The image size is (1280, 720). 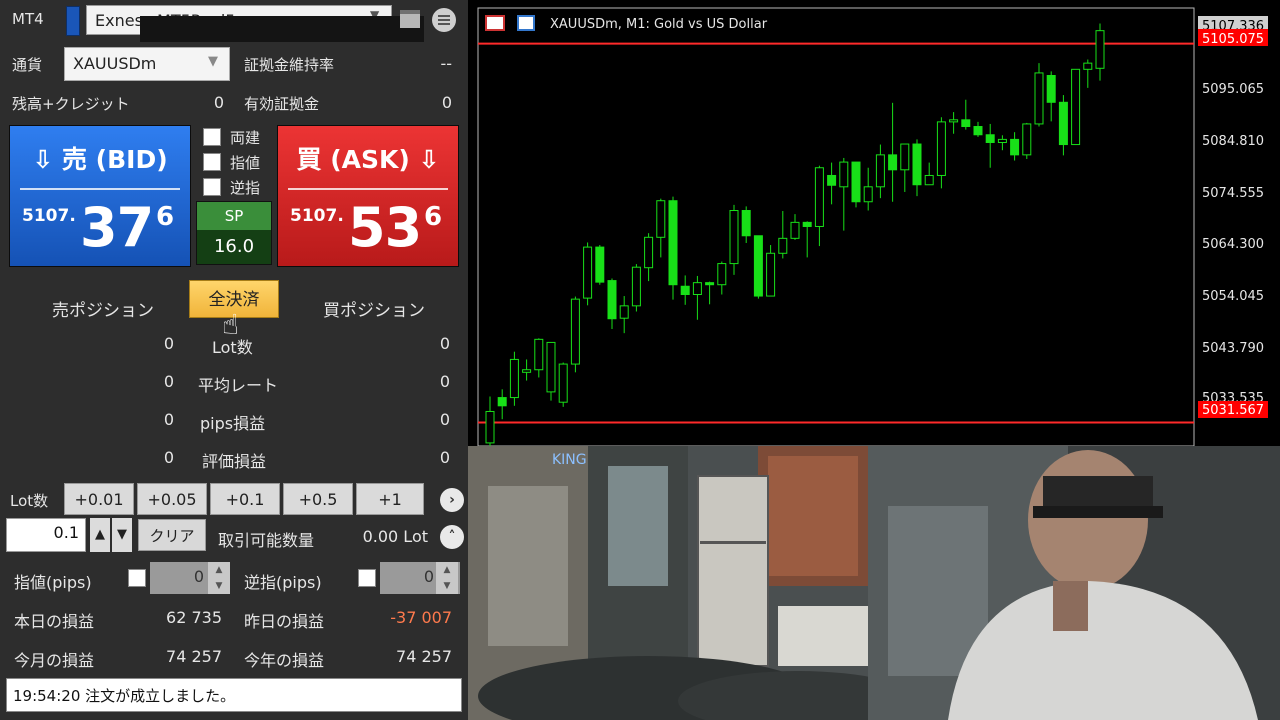 I want to click on ask-price-pip: 6, so click(x=433, y=217).